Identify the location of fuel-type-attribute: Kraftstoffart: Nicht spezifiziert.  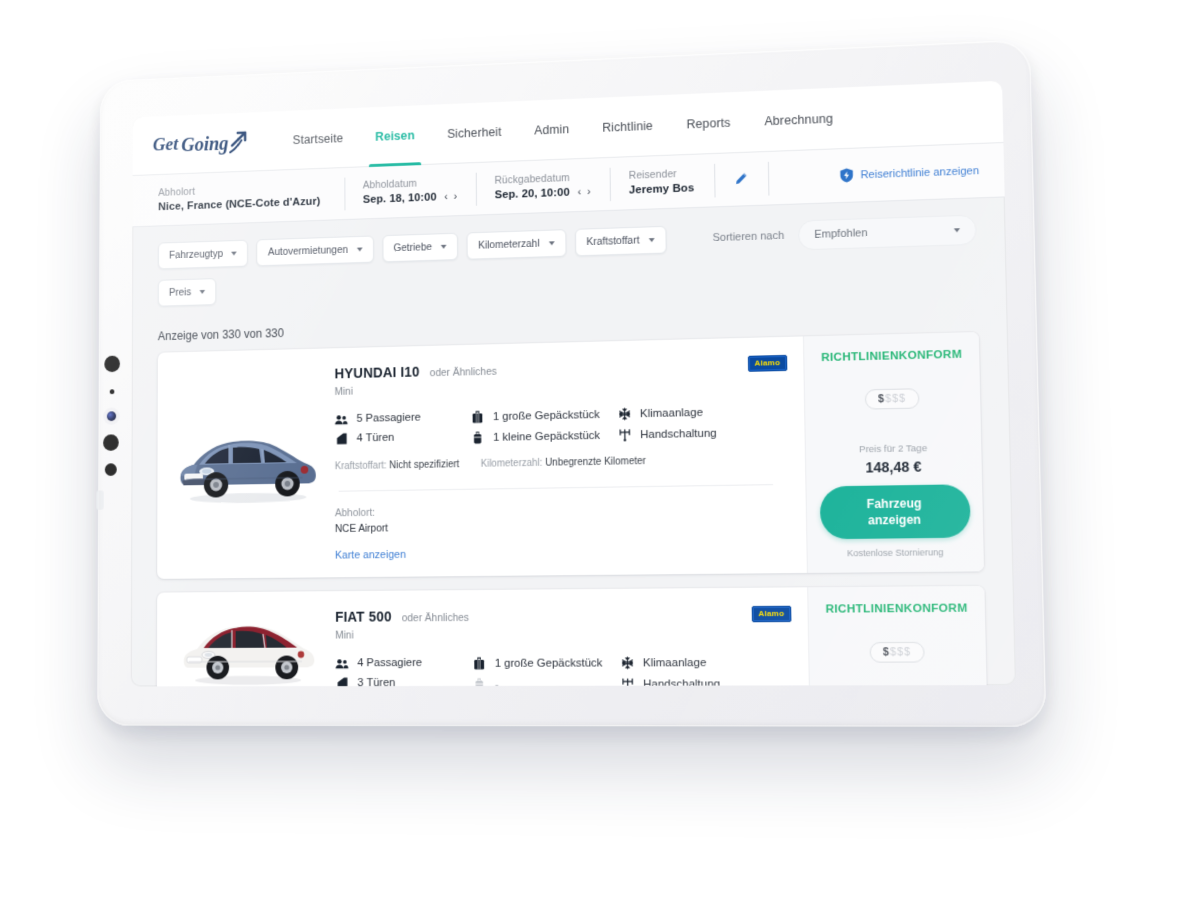
(403, 466).